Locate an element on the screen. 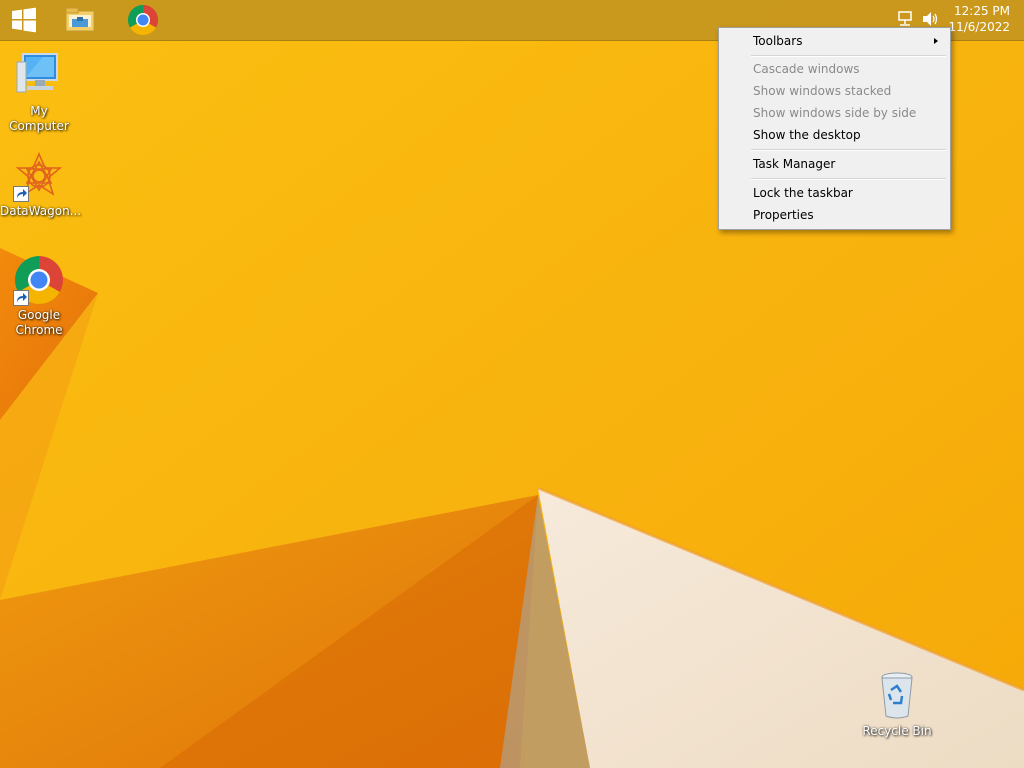 Image resolution: width=1024 pixels, height=768 pixels. menu-item-label: Properties is located at coordinates (783, 215).